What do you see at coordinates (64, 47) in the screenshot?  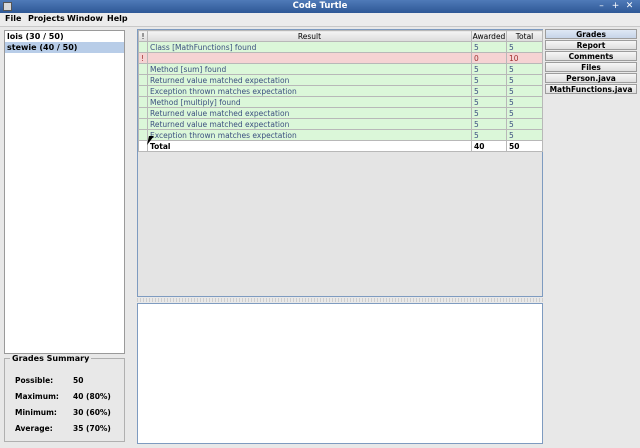 I see `student-item-stewie: stewie (40 / 50)` at bounding box center [64, 47].